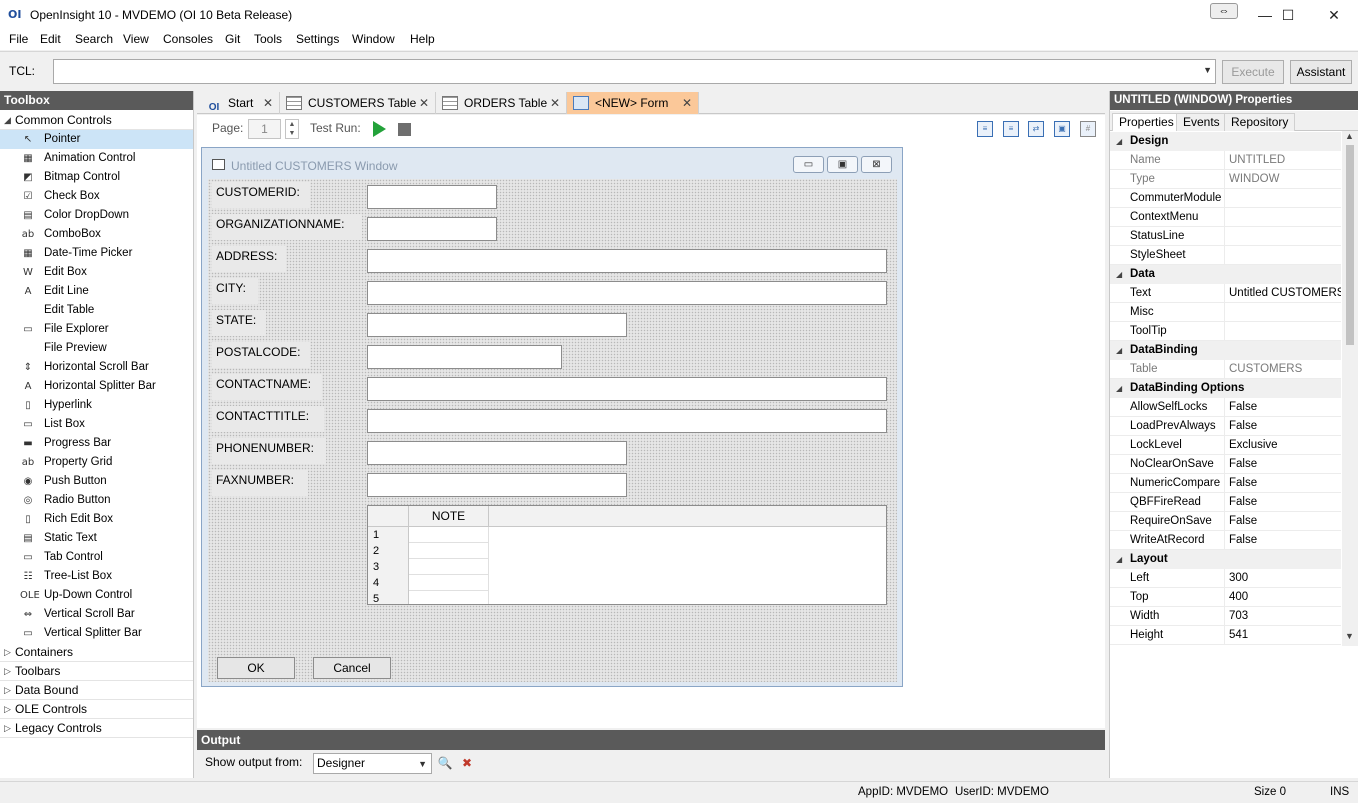 The width and height of the screenshot is (1358, 803). I want to click on field-label-phonenumber: PHONENUMBER:, so click(269, 451).